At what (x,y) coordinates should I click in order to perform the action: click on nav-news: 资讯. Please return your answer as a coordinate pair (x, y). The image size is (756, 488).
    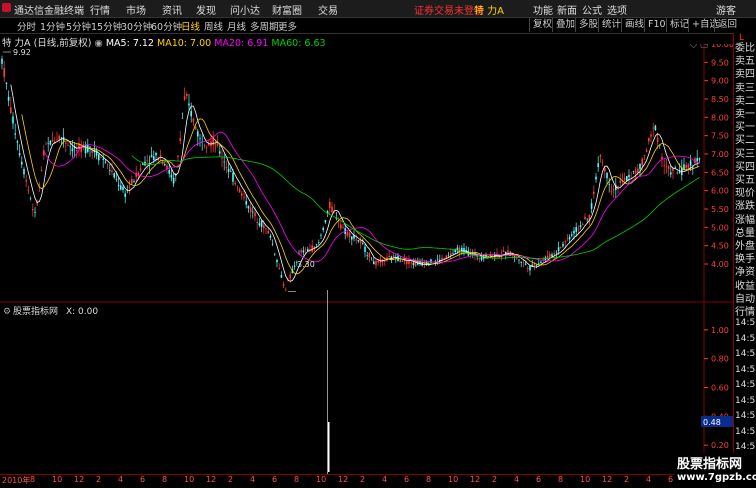
    Looking at the image, I should click on (172, 9).